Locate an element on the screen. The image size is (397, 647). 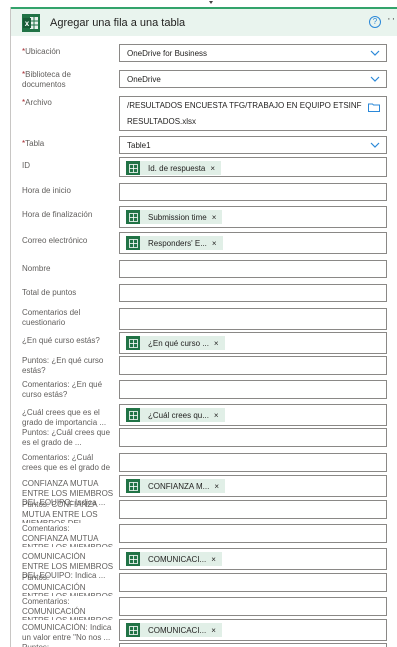
puntos-comunicacion-input is located at coordinates (253, 582).